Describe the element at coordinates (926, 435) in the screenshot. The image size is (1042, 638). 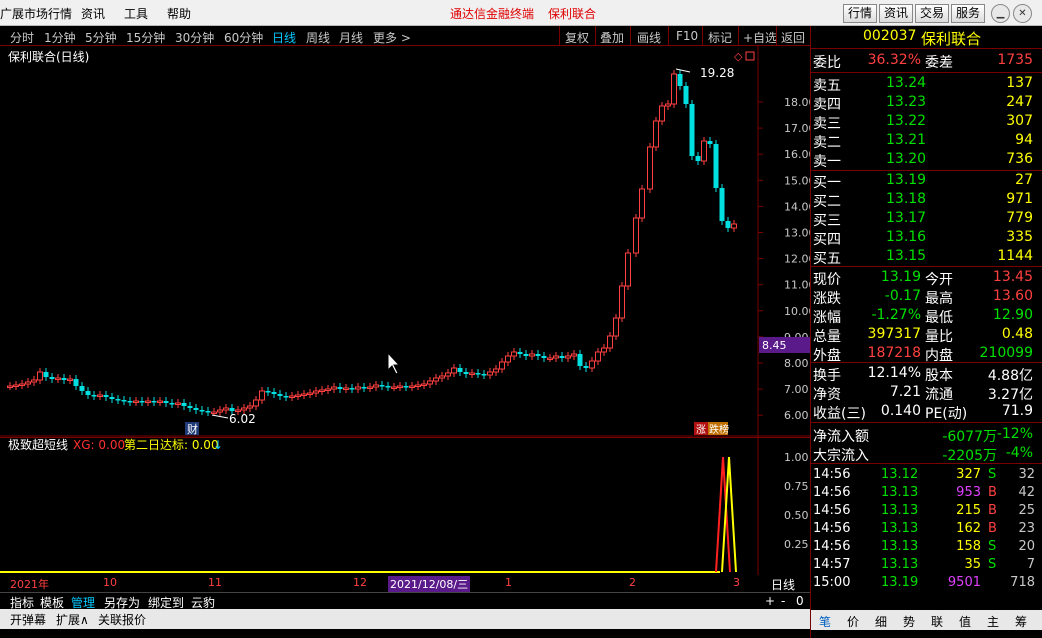
I see `flow-row: 净流入额 -6077万 -12%` at that location.